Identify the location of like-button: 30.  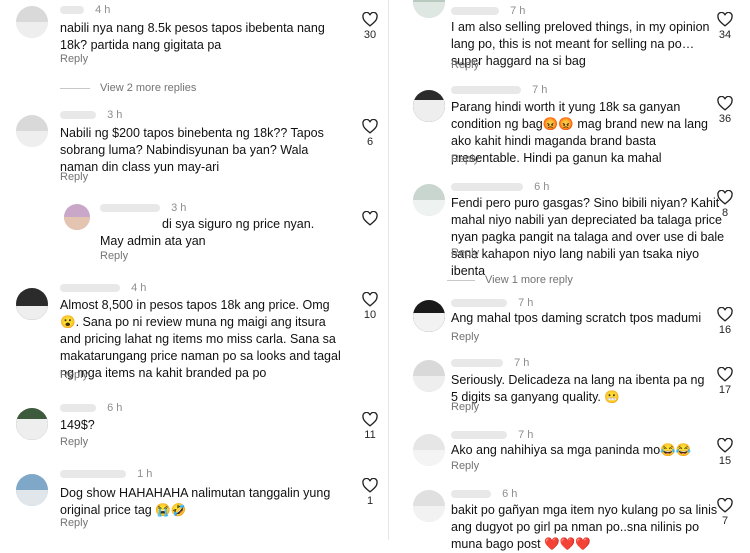
(370, 26).